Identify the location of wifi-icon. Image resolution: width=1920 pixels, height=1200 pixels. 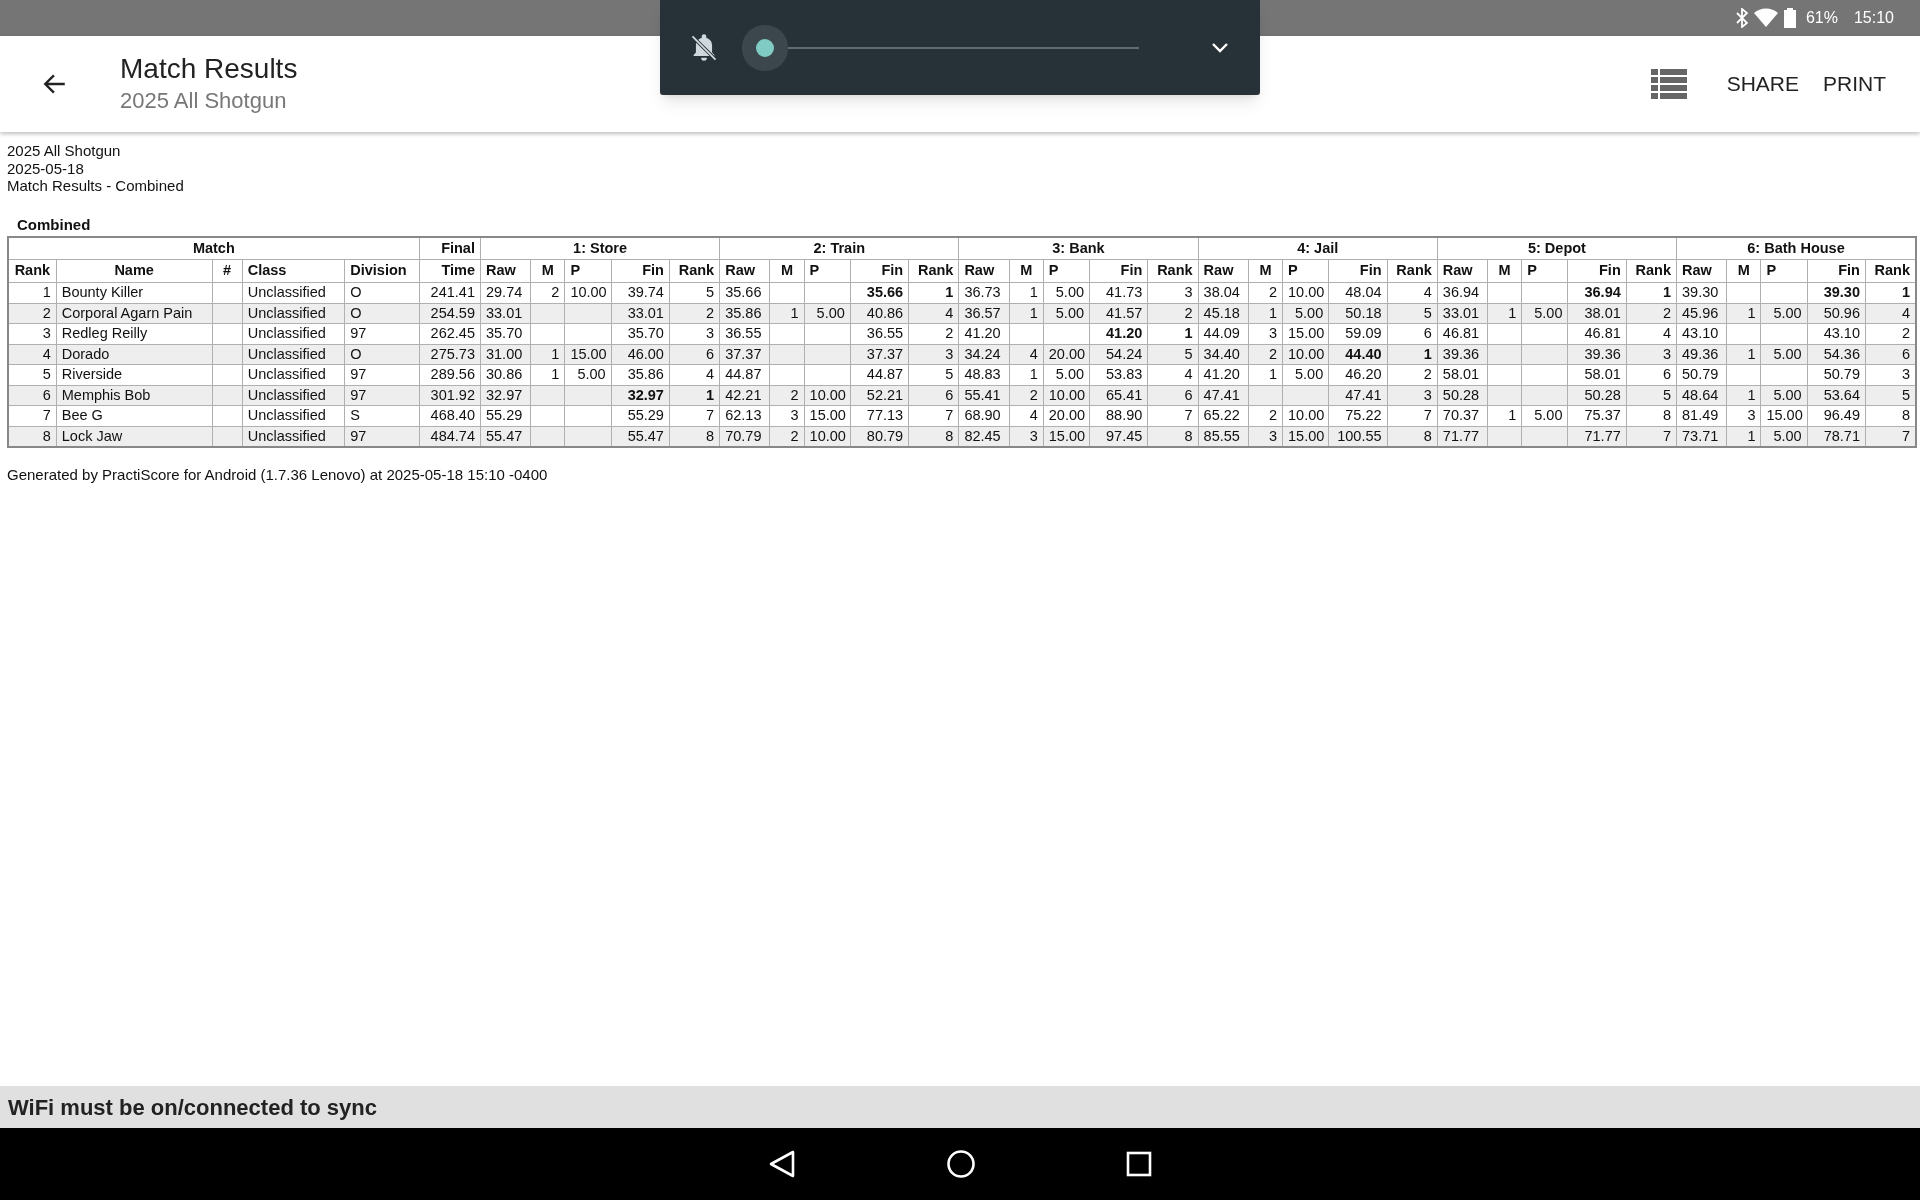
(1765, 18).